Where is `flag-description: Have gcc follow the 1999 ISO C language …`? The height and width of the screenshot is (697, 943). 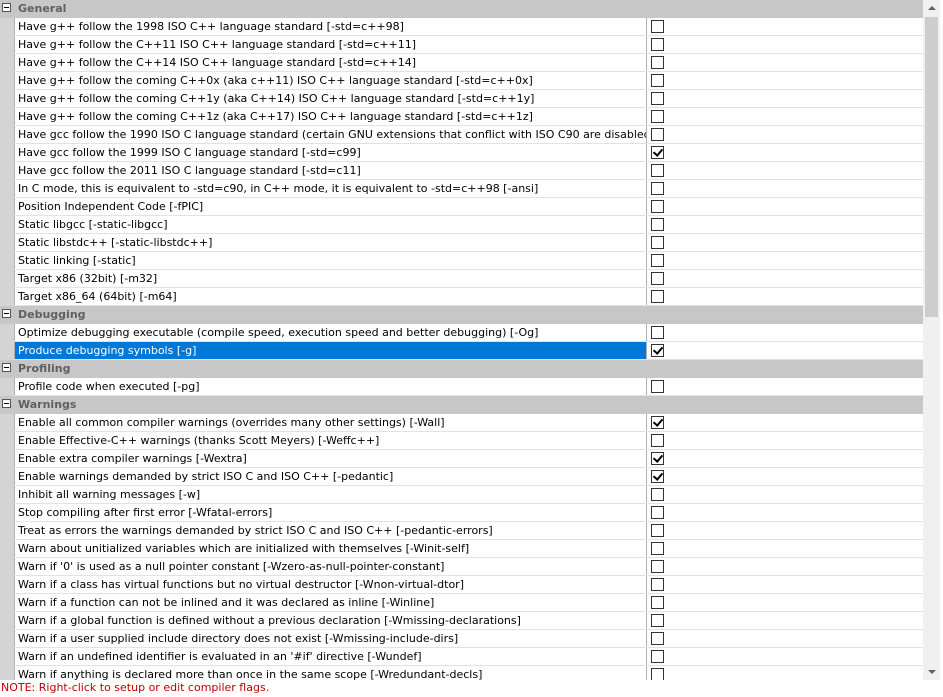 flag-description: Have gcc follow the 1999 ISO C language … is located at coordinates (330, 152).